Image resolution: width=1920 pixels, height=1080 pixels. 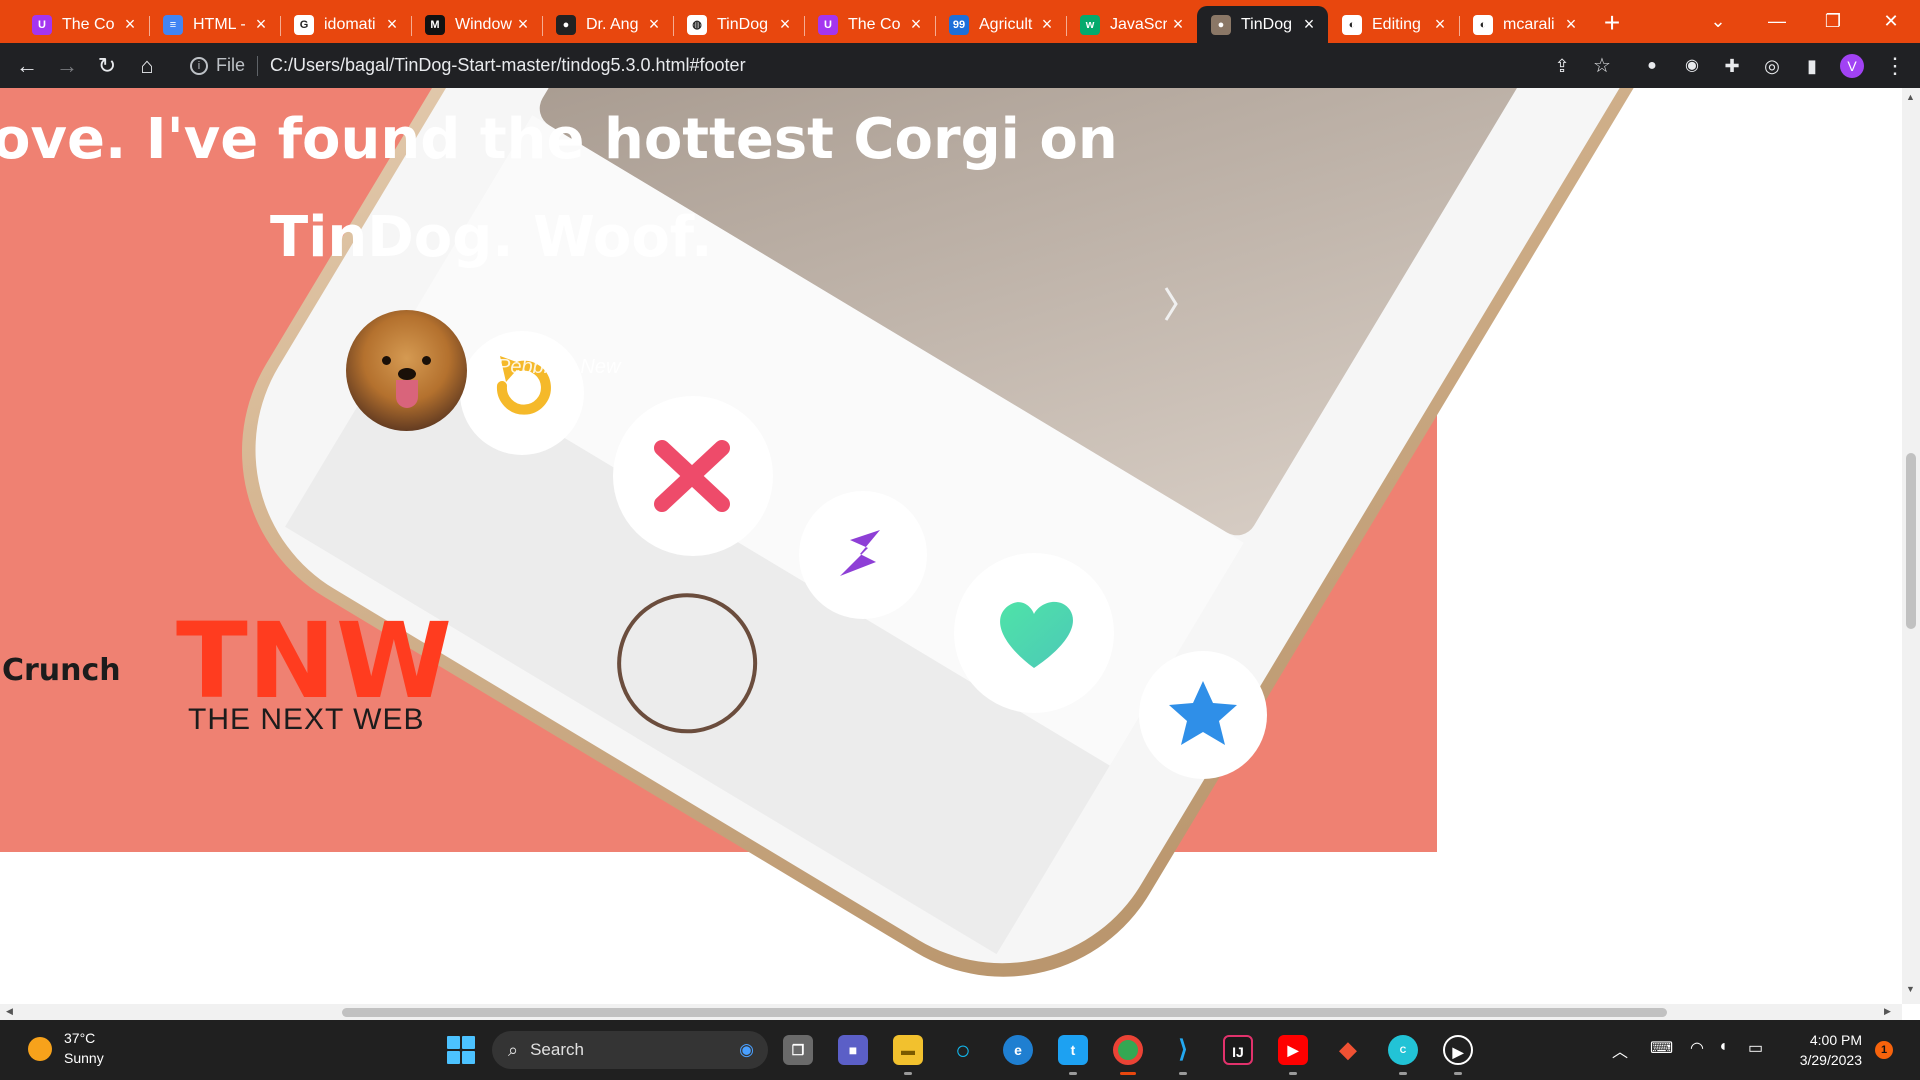 I want to click on cortana-icon: ○, so click(x=963, y=1050).